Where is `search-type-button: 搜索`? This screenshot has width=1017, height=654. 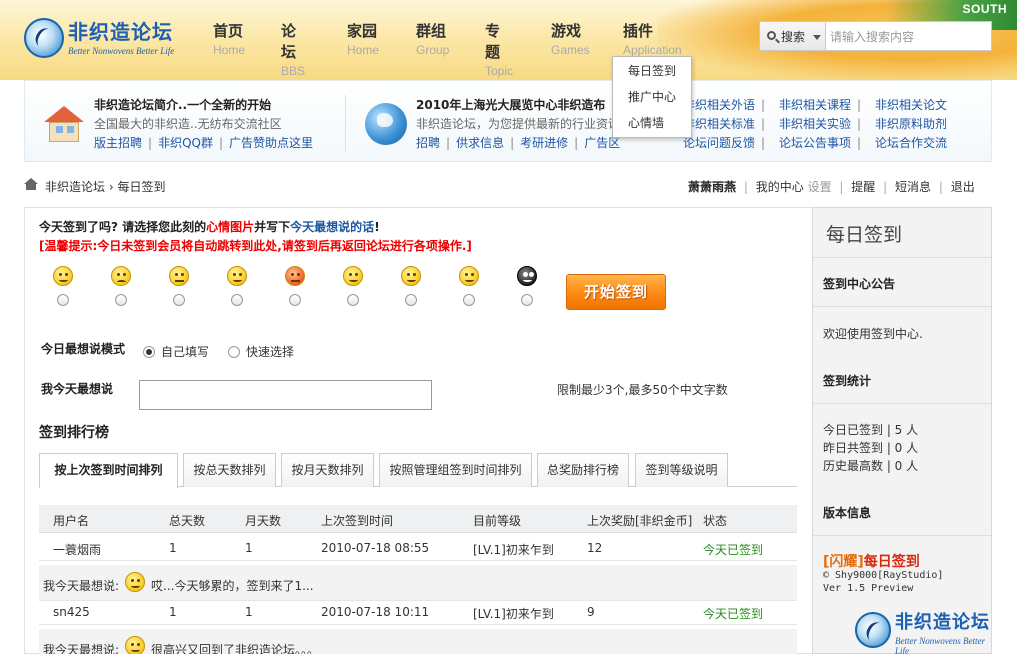
search-type-button: 搜索 is located at coordinates (793, 36).